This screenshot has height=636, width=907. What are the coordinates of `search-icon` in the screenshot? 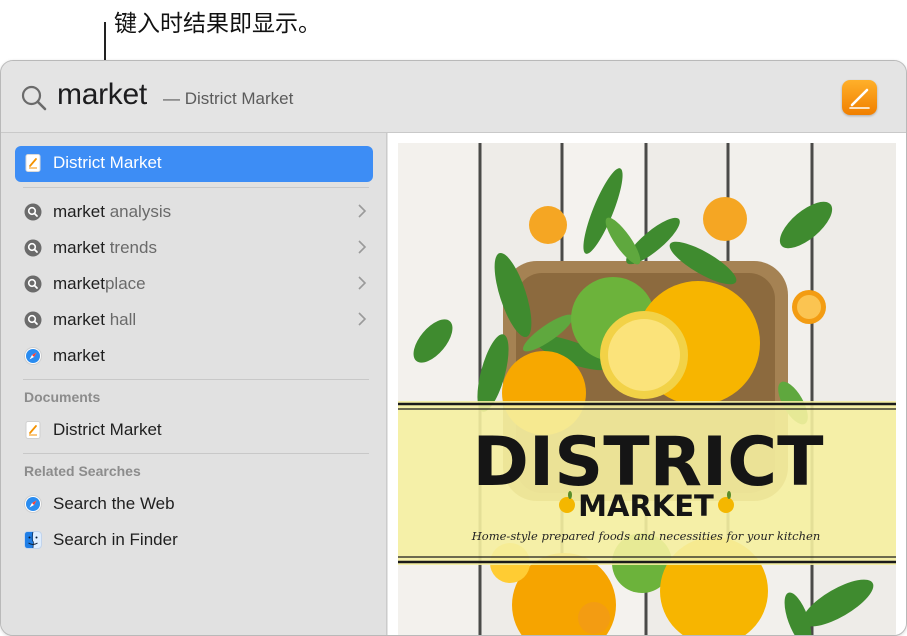 It's located at (34, 98).